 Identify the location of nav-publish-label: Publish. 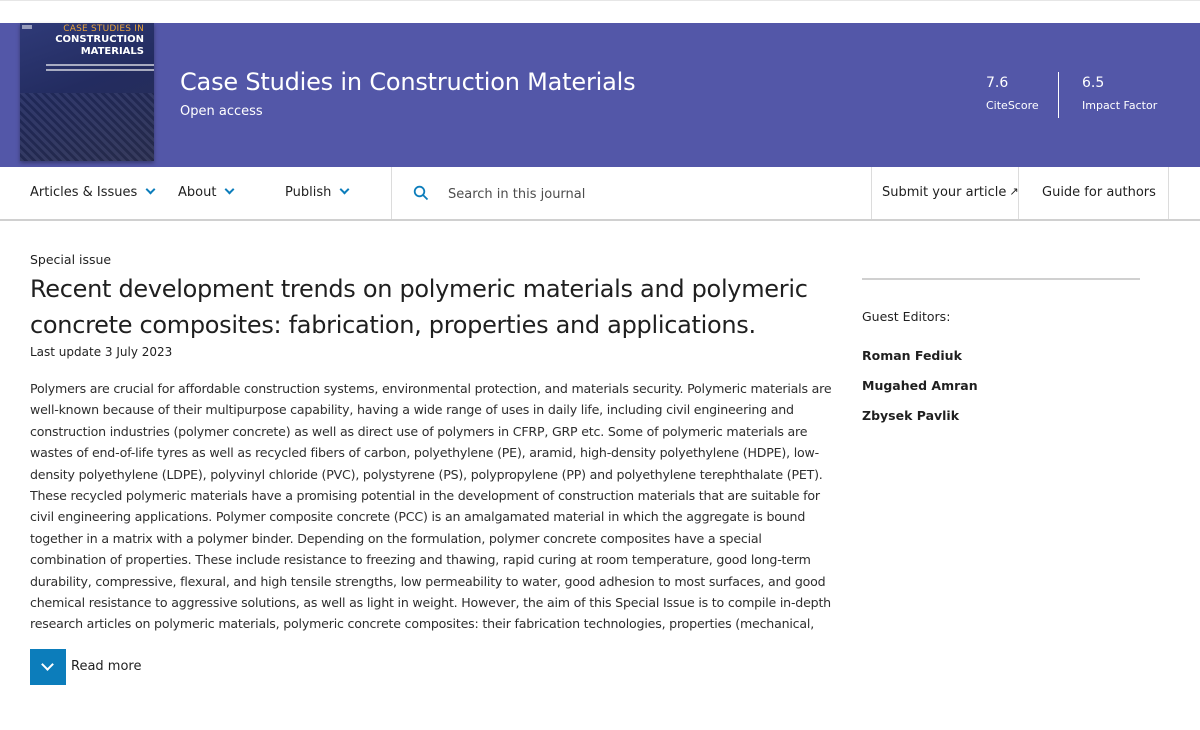
(308, 192).